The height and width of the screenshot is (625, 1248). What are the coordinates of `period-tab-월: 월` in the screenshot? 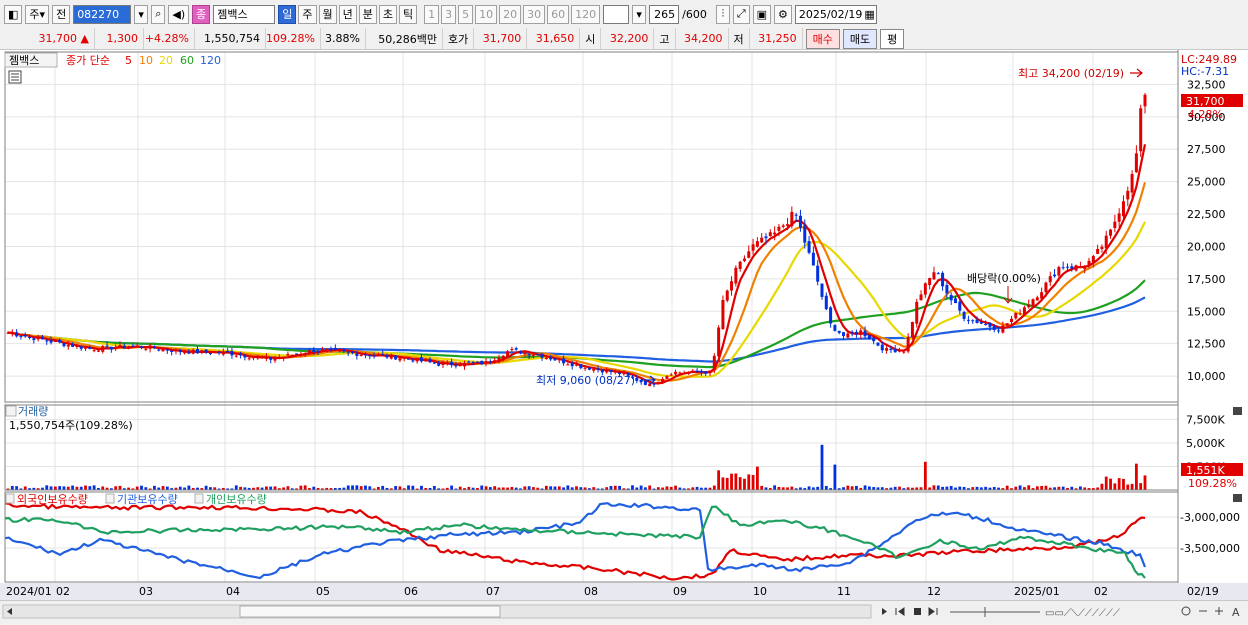 It's located at (327, 14).